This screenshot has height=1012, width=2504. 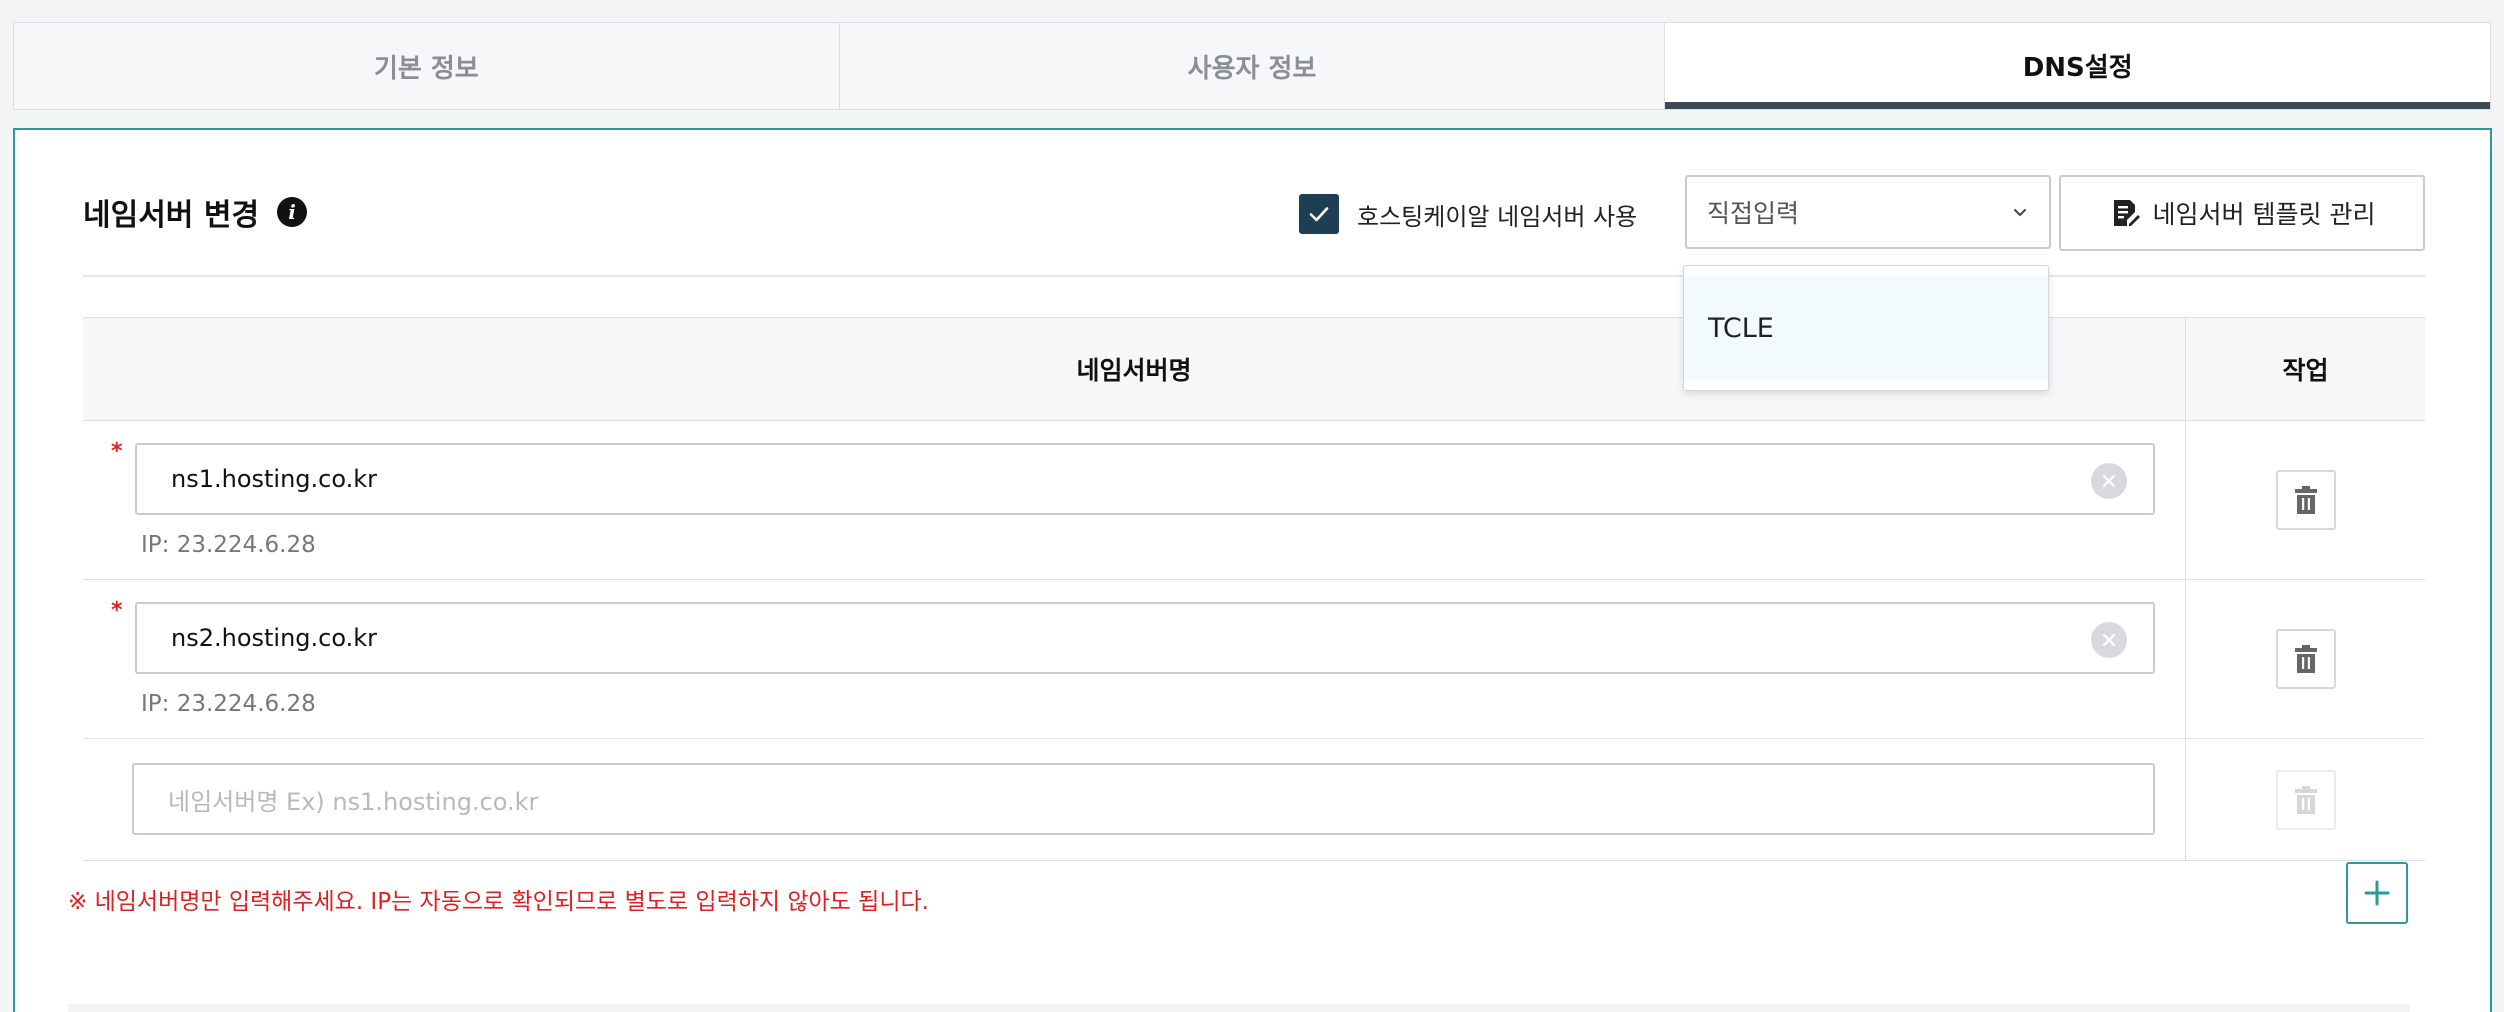 I want to click on bottom-divider, so click(x=1239, y=1008).